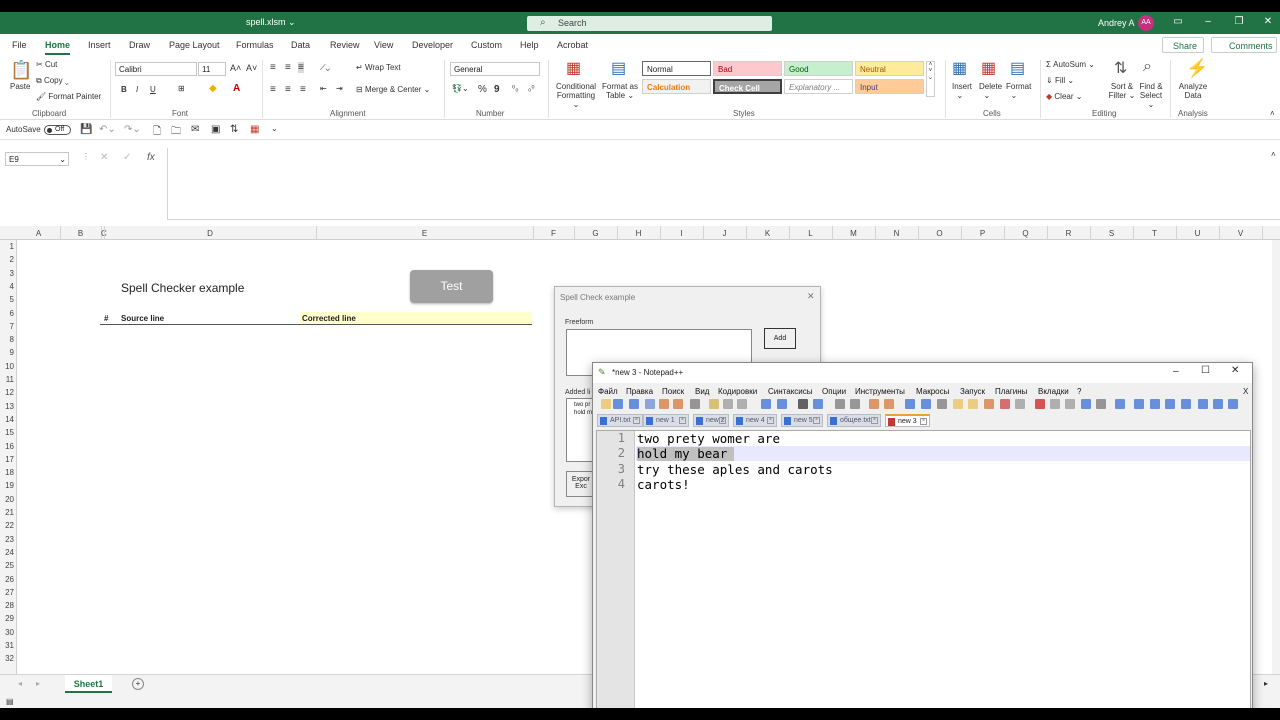  What do you see at coordinates (1197, 68) in the screenshot?
I see `analyze-data-icon: ⚡` at bounding box center [1197, 68].